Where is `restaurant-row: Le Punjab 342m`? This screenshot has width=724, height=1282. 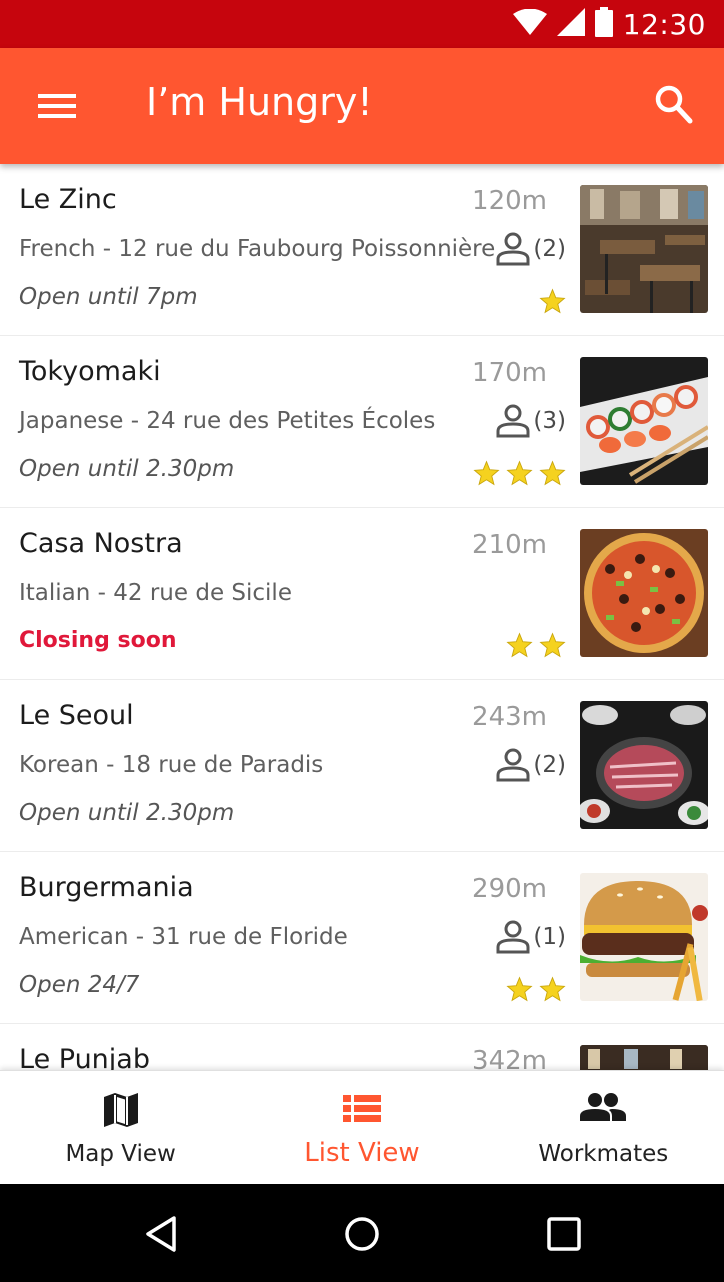
restaurant-row: Le Punjab 342m is located at coordinates (362, 1047).